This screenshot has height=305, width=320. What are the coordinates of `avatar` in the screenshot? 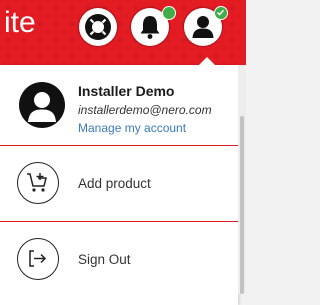 It's located at (42, 105).